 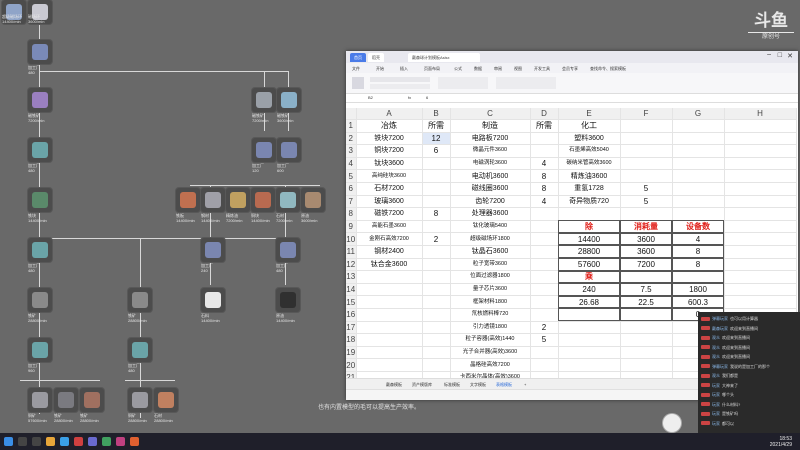 What do you see at coordinates (698, 114) in the screenshot?
I see `column-header: G` at bounding box center [698, 114].